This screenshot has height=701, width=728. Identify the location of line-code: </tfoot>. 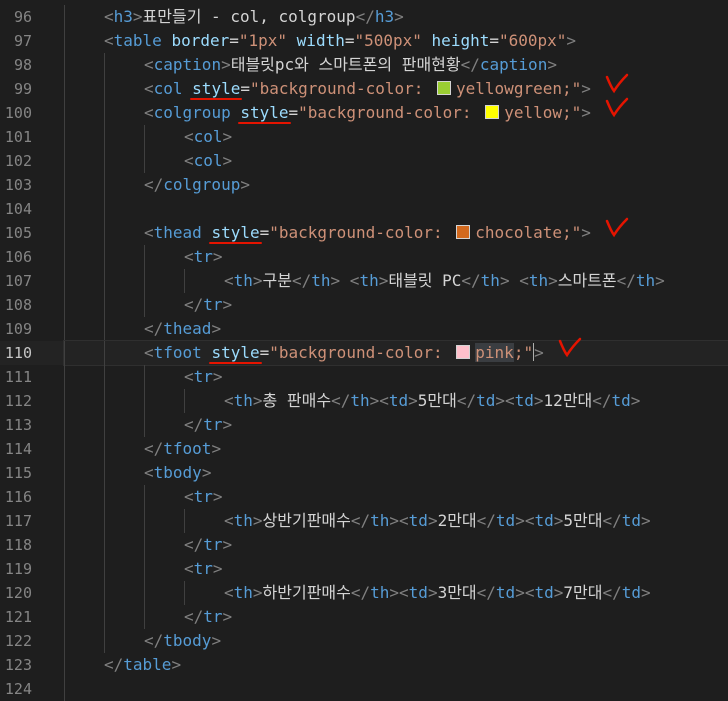
(396, 449).